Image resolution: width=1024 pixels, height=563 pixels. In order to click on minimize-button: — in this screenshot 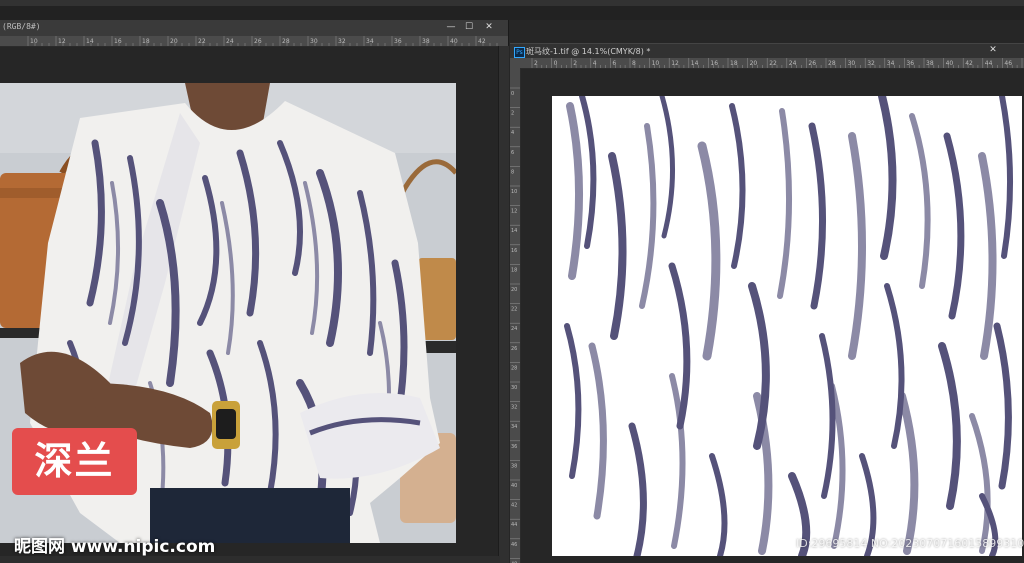, I will do `click(451, 27)`.